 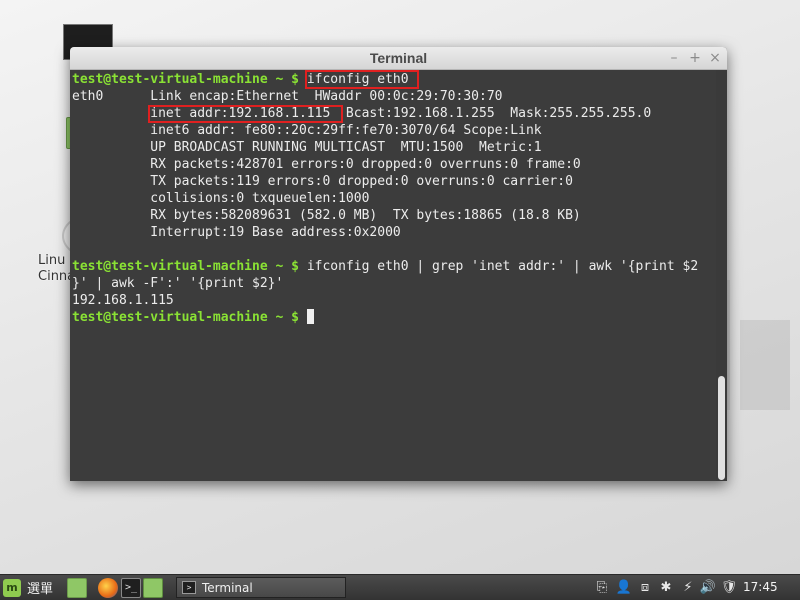 I want to click on user-icon: ⎘, so click(x=602, y=588).